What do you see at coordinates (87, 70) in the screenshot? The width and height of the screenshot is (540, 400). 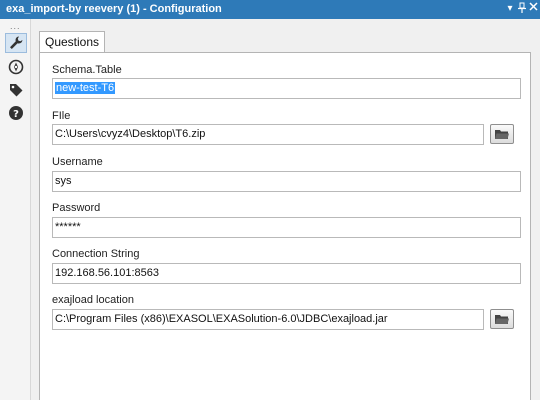 I see `schema-table-label: Schema.Table` at bounding box center [87, 70].